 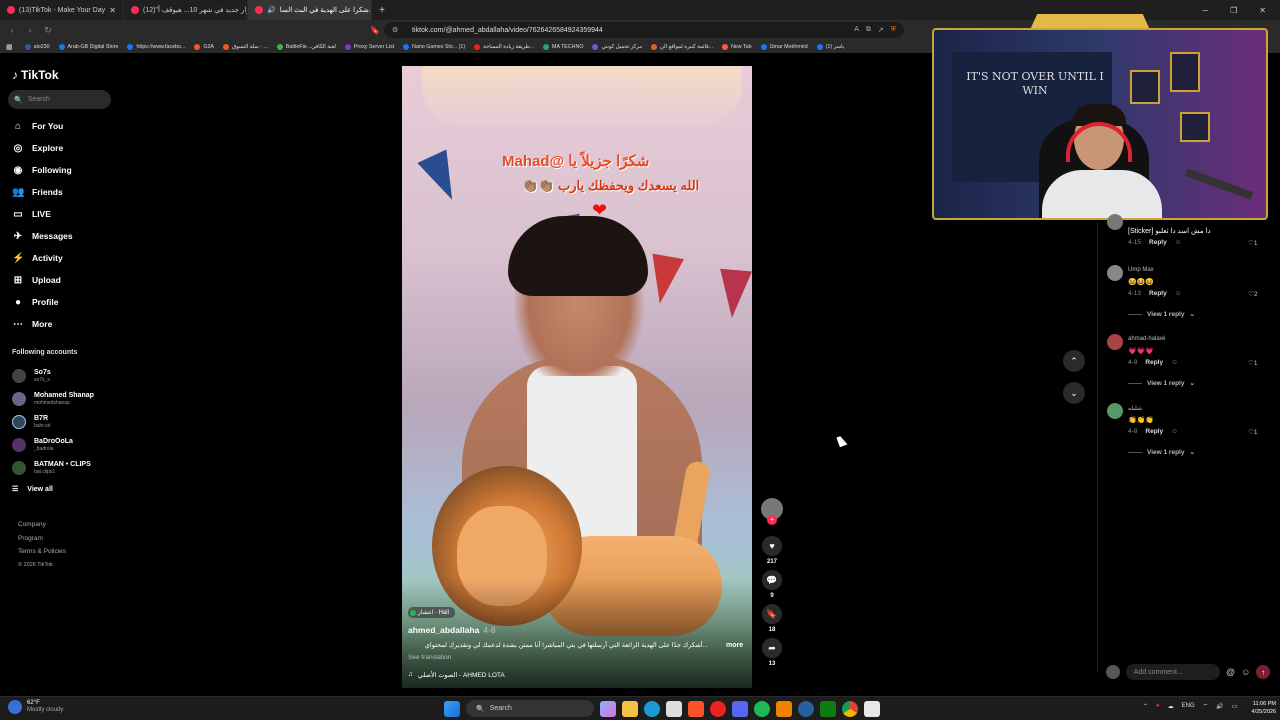 What do you see at coordinates (37, 46) in the screenshot?
I see `bookmark-item: alo230` at bounding box center [37, 46].